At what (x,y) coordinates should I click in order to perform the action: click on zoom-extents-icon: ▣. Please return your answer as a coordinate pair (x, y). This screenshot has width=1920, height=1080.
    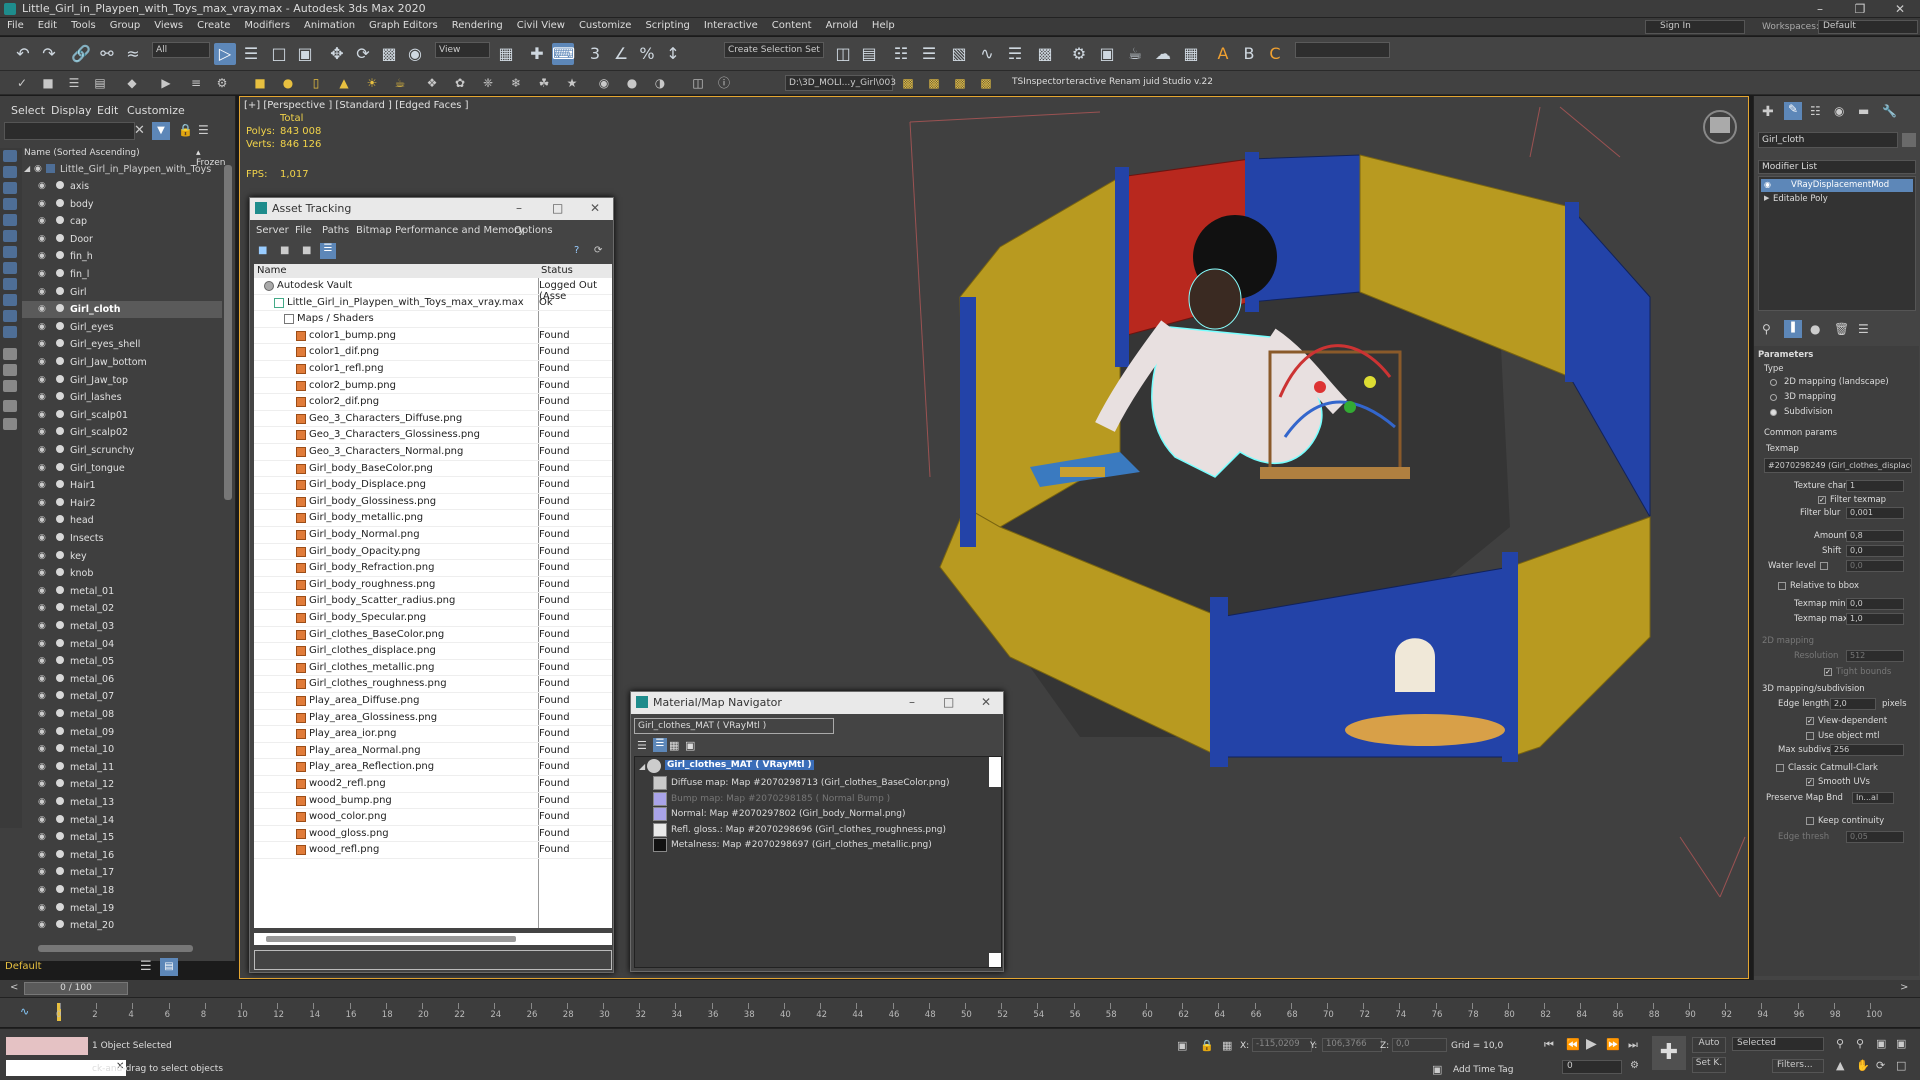
    Looking at the image, I should click on (1881, 1043).